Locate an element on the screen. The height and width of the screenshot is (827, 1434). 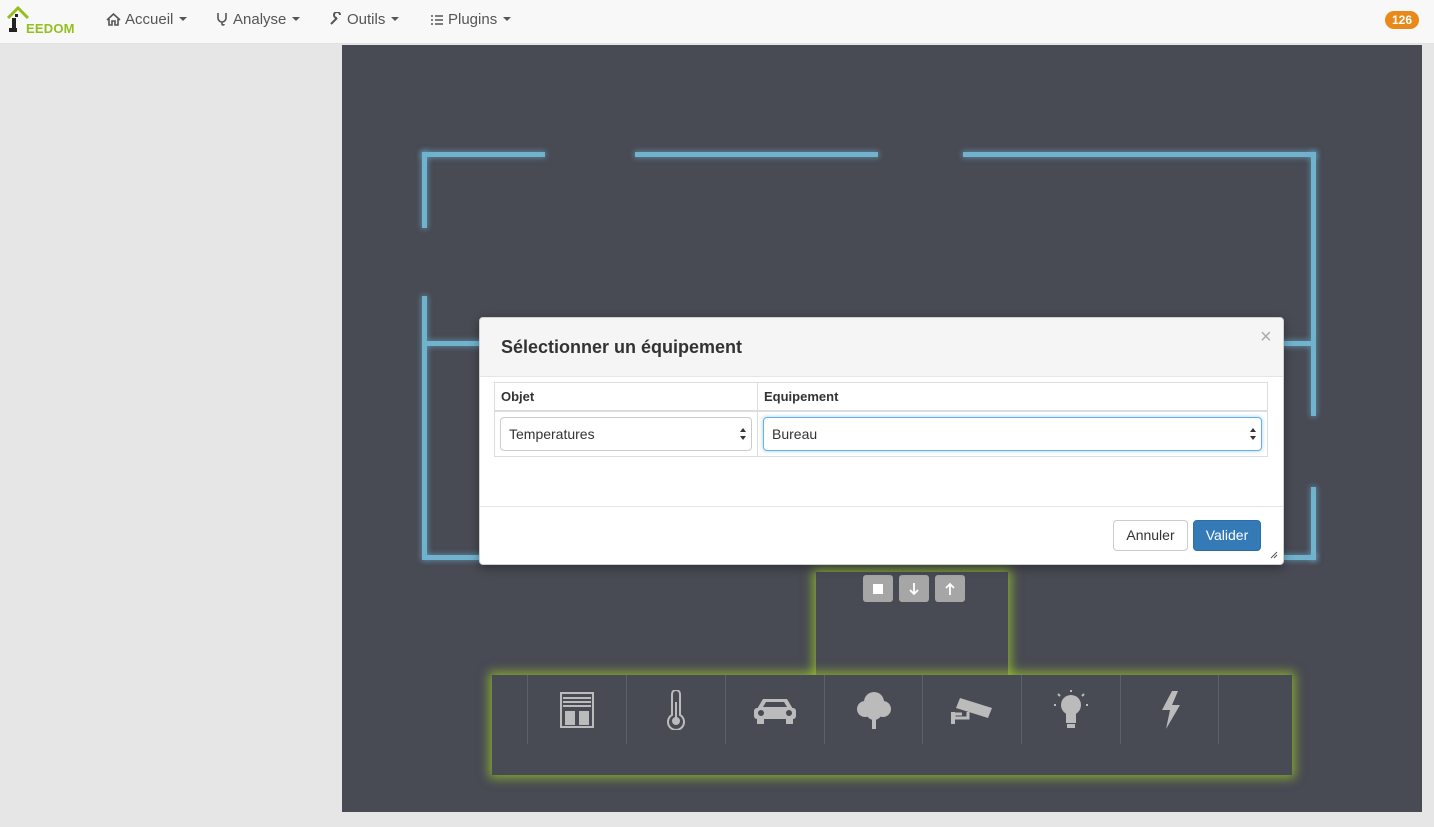
camera-icon is located at coordinates (971, 710).